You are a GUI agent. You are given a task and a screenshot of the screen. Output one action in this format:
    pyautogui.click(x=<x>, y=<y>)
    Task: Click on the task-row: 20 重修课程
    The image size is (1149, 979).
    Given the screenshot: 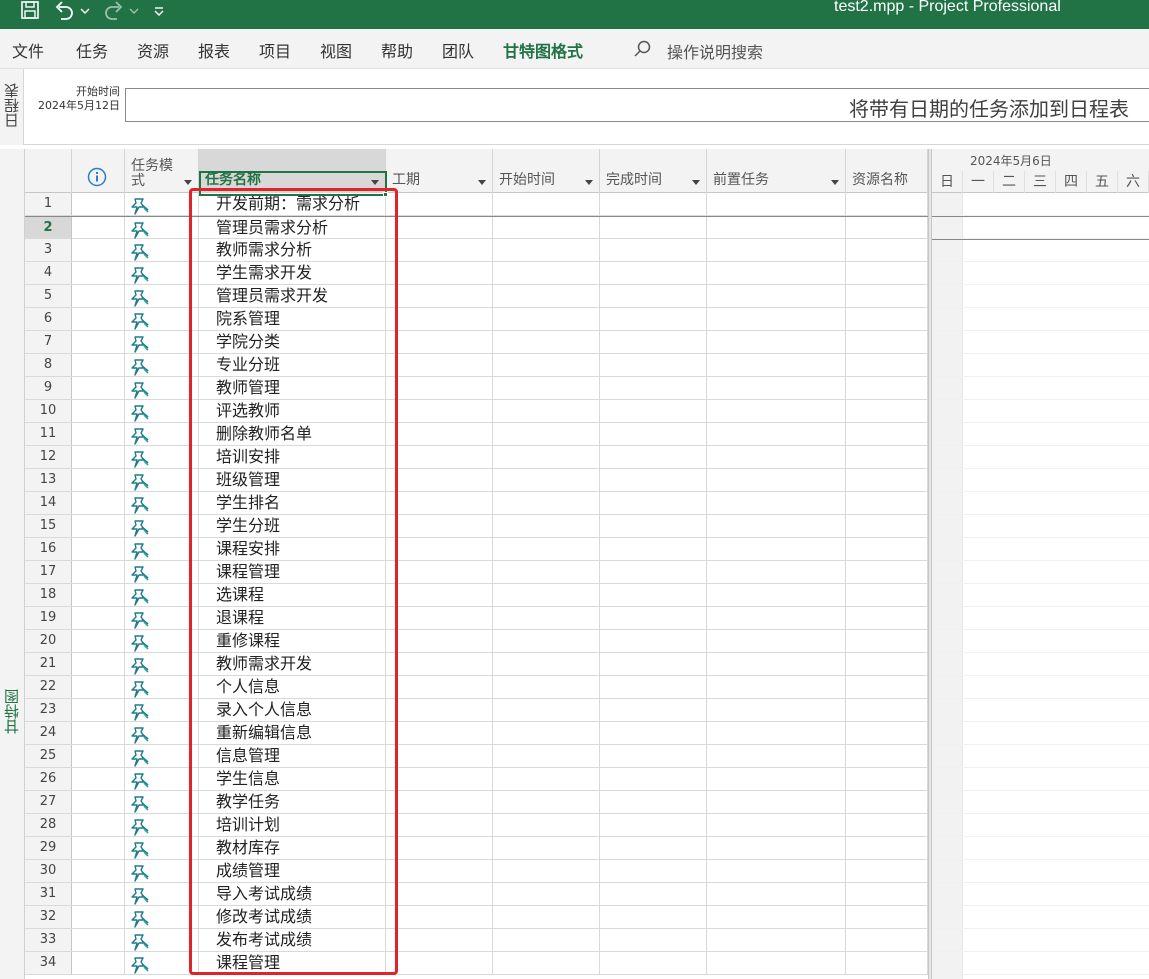 What is the action you would take?
    pyautogui.click(x=476, y=641)
    